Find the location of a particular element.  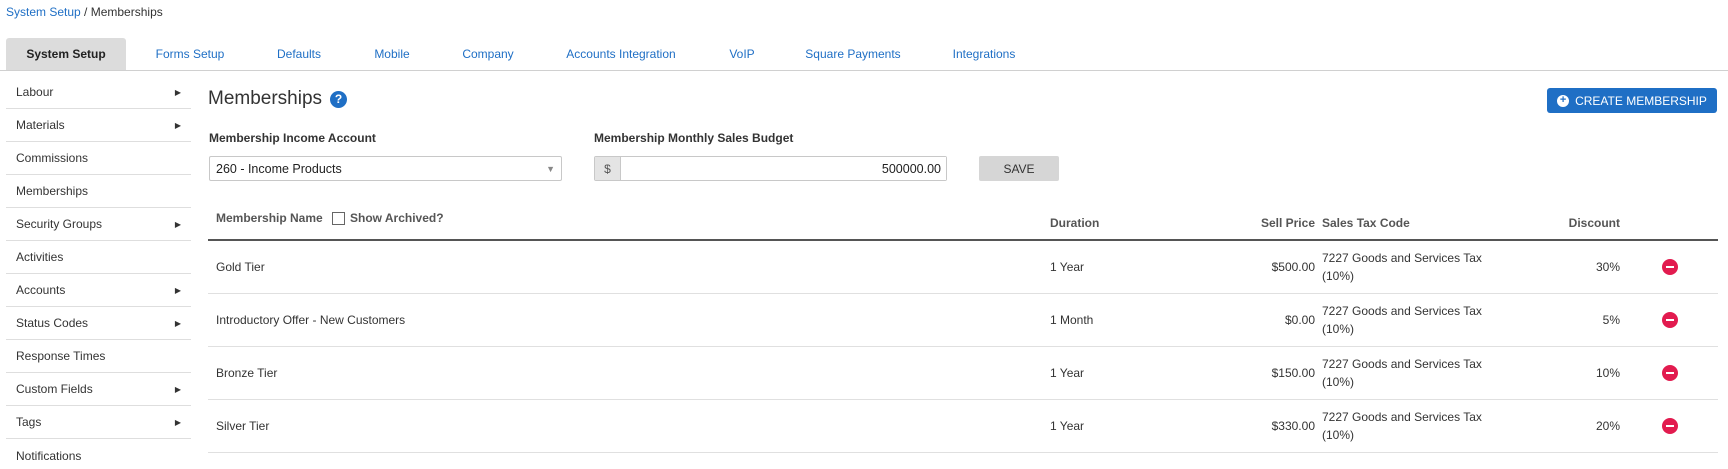

breadcrumb-current: Memberships is located at coordinates (126, 12).